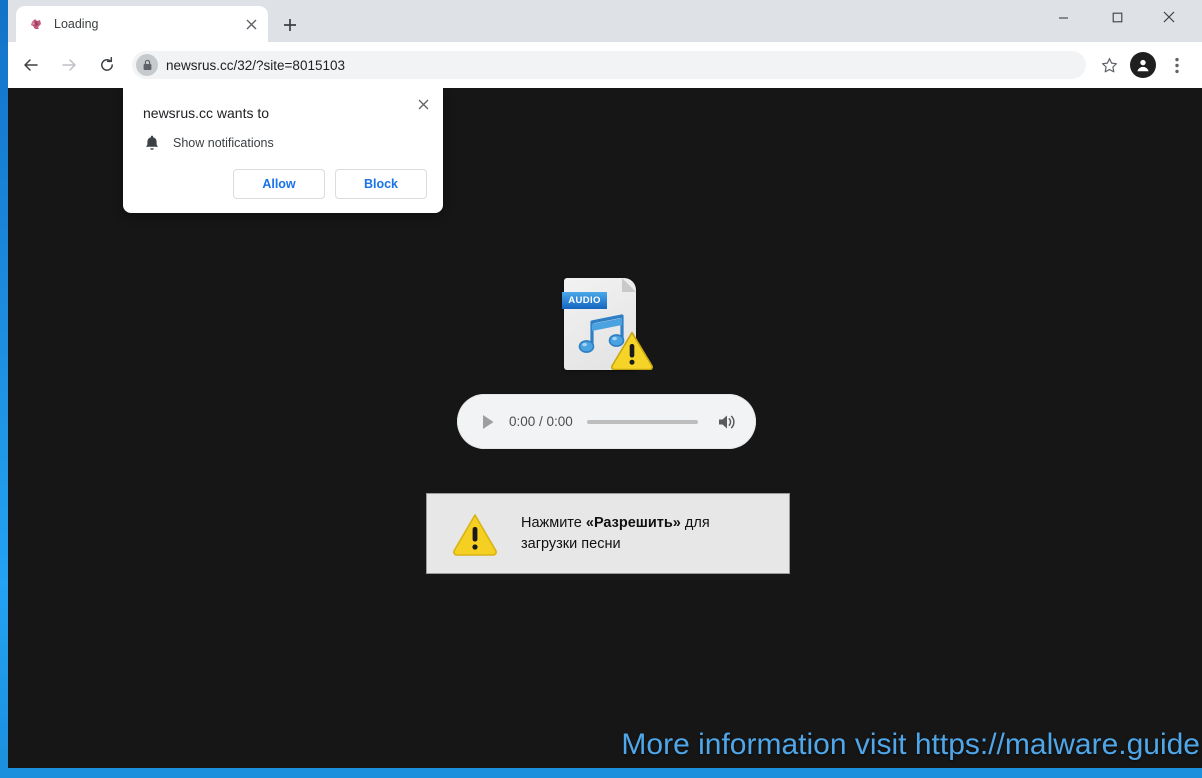 The height and width of the screenshot is (778, 1202). I want to click on tab-title: Loading, so click(76, 24).